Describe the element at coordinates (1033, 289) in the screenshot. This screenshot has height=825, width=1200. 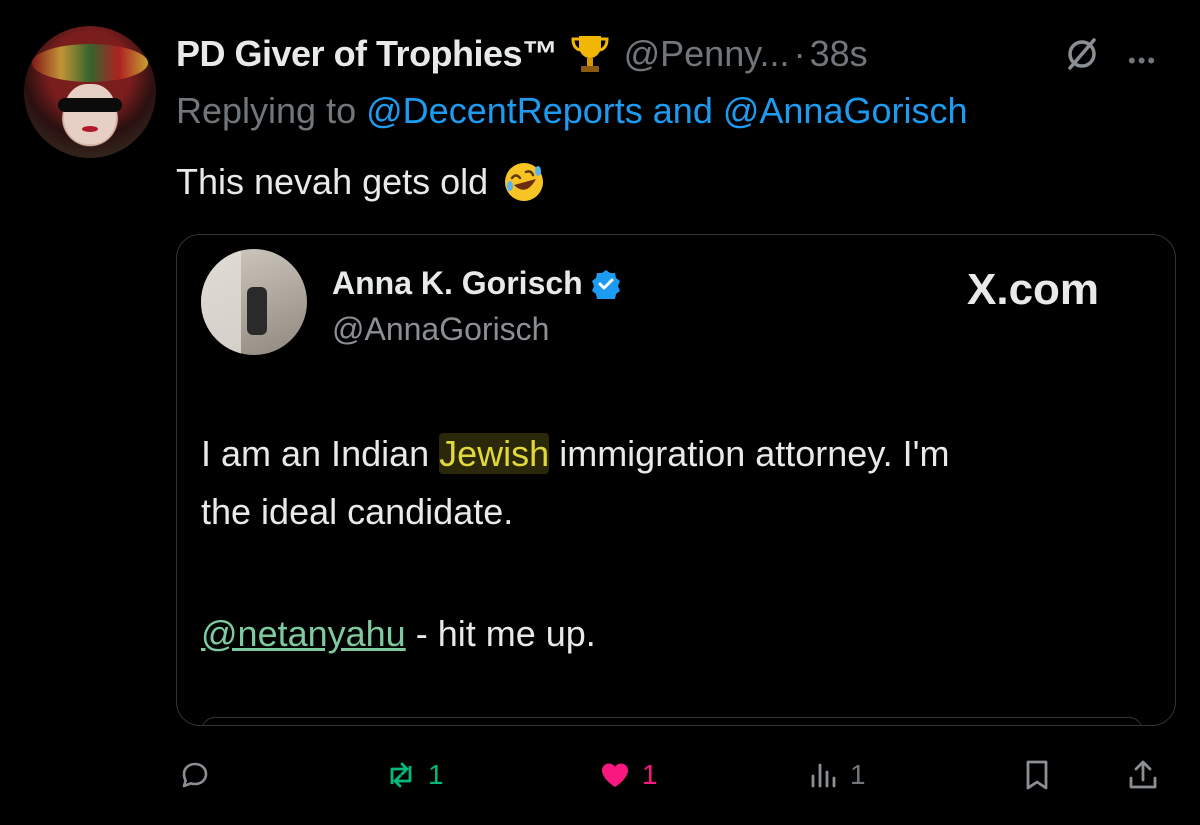
I see `site-label: X.com` at that location.